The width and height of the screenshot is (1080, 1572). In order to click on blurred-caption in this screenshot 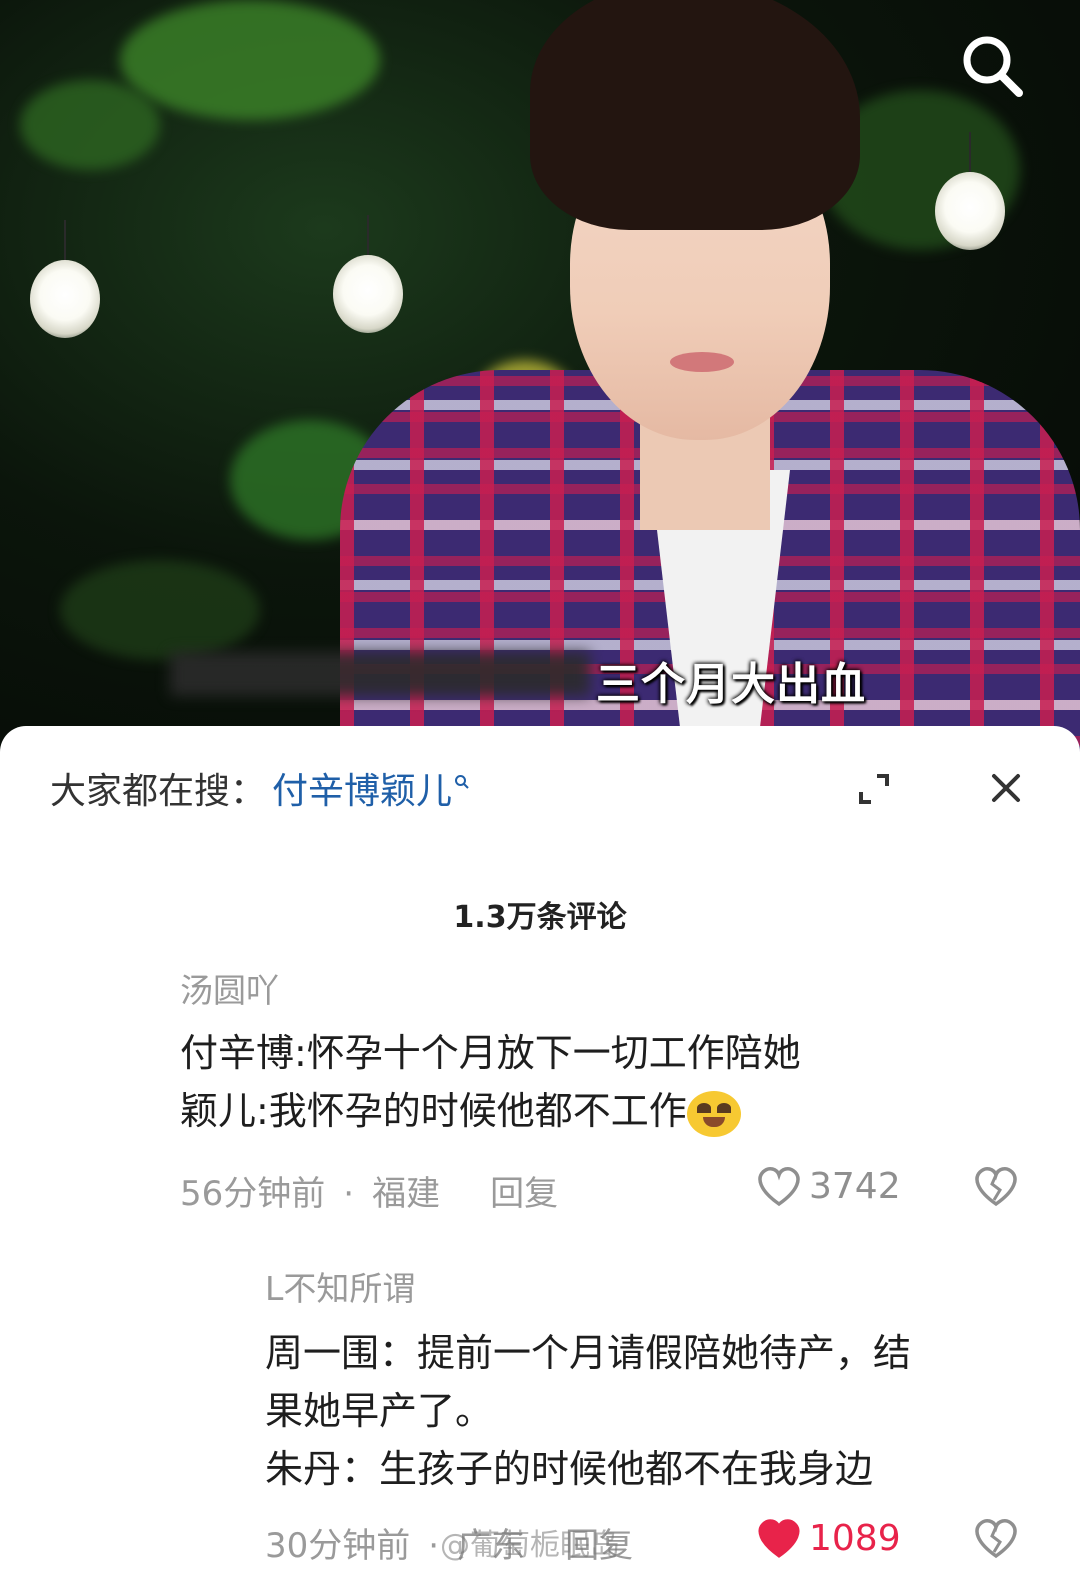, I will do `click(380, 674)`.